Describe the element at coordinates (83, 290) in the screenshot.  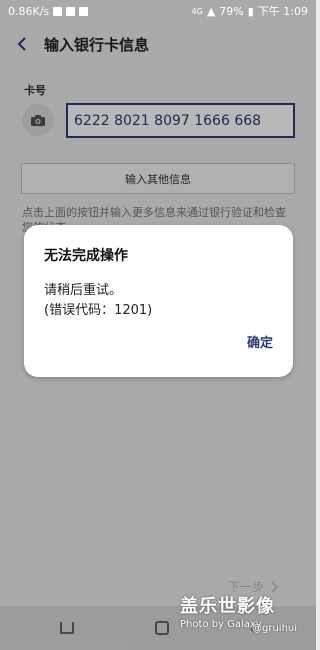
I see `dialog-message-line1: 请稍后重试。` at that location.